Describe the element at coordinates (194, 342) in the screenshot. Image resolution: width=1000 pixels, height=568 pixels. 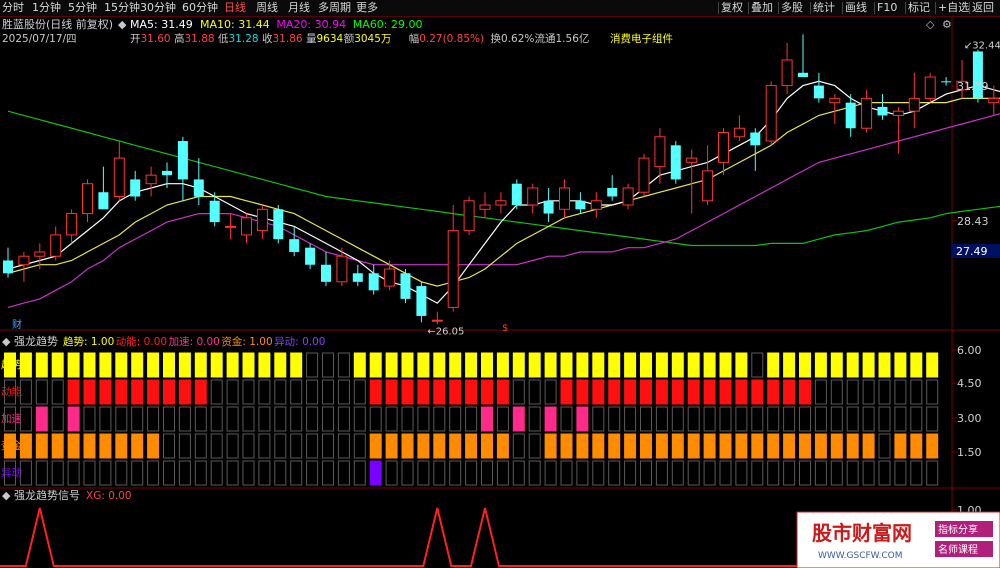
I see `indicator-value: 加速: 0.00` at that location.